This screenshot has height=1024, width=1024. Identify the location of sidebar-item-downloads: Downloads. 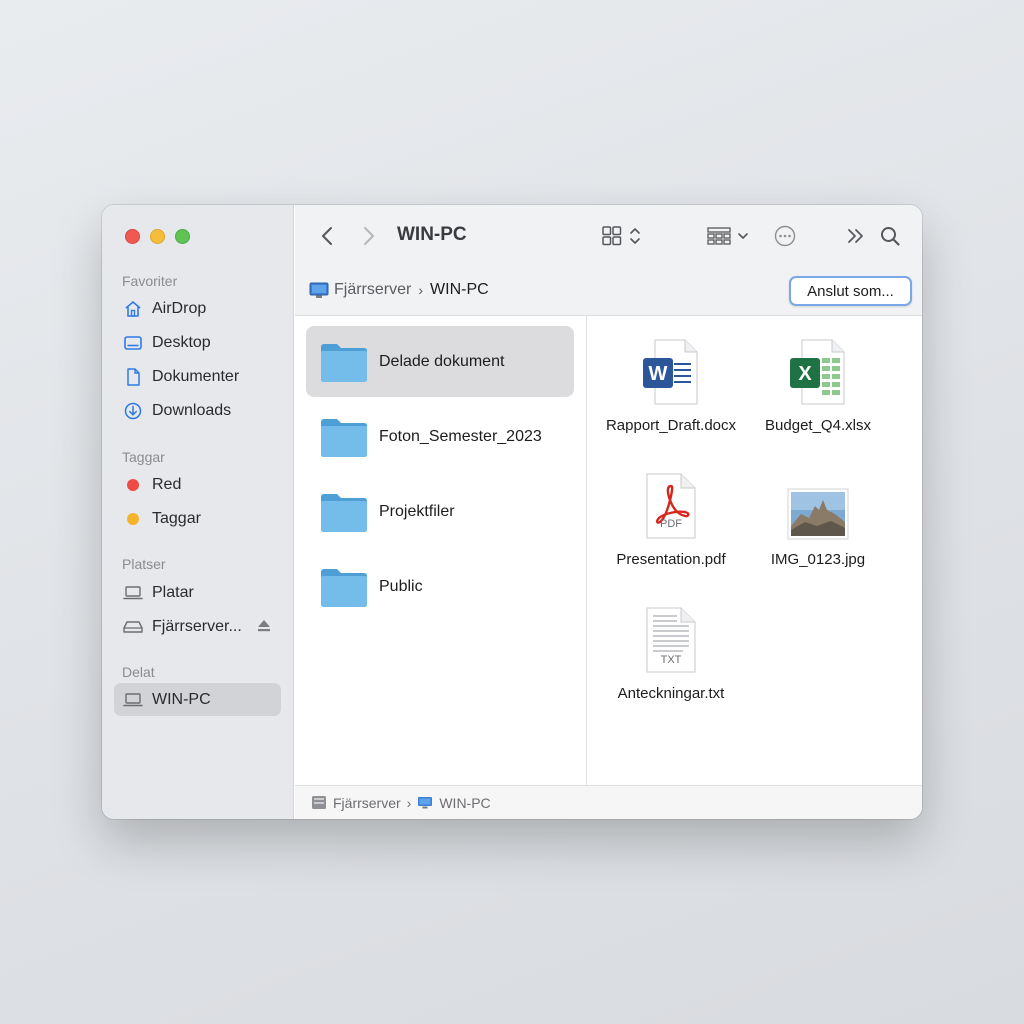
(197, 410).